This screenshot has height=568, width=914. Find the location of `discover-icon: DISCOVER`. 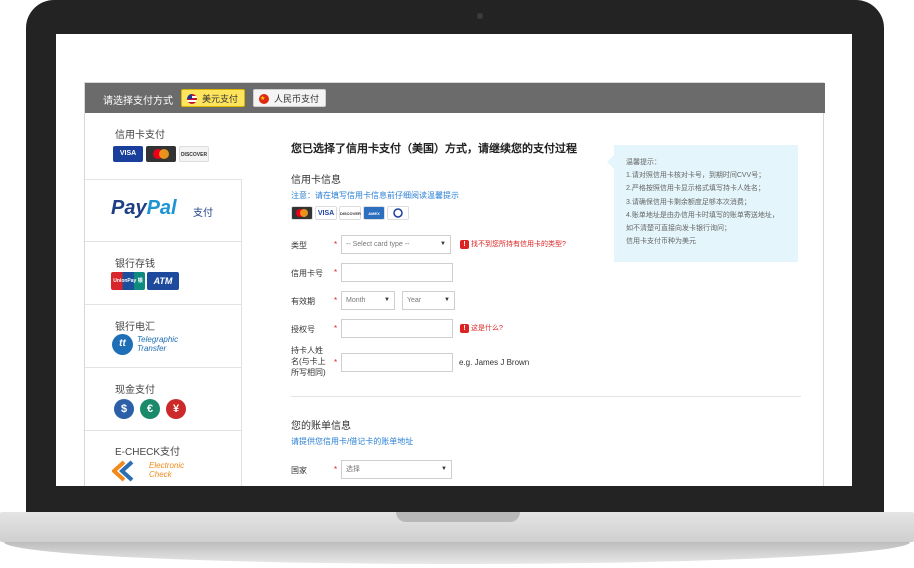

discover-icon: DISCOVER is located at coordinates (194, 154).